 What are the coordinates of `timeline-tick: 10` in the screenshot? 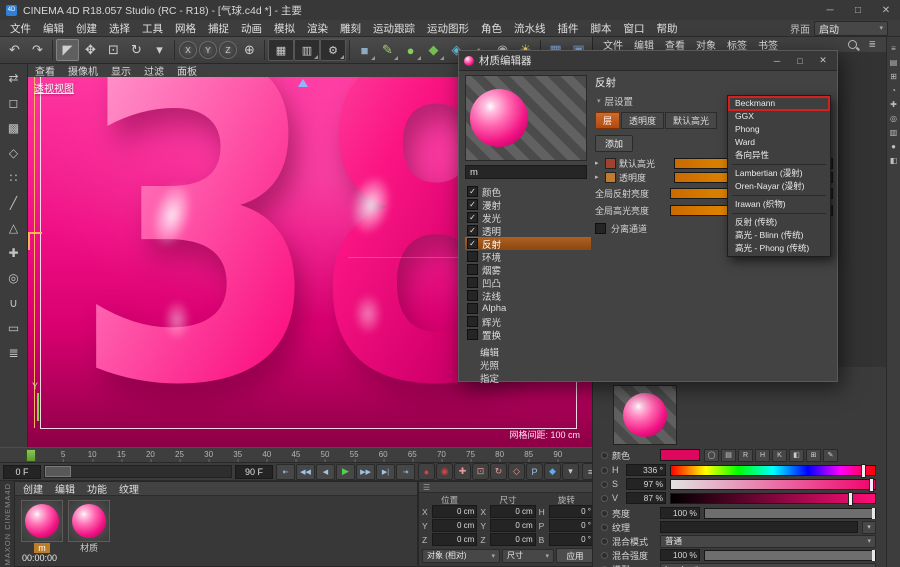 It's located at (92, 456).